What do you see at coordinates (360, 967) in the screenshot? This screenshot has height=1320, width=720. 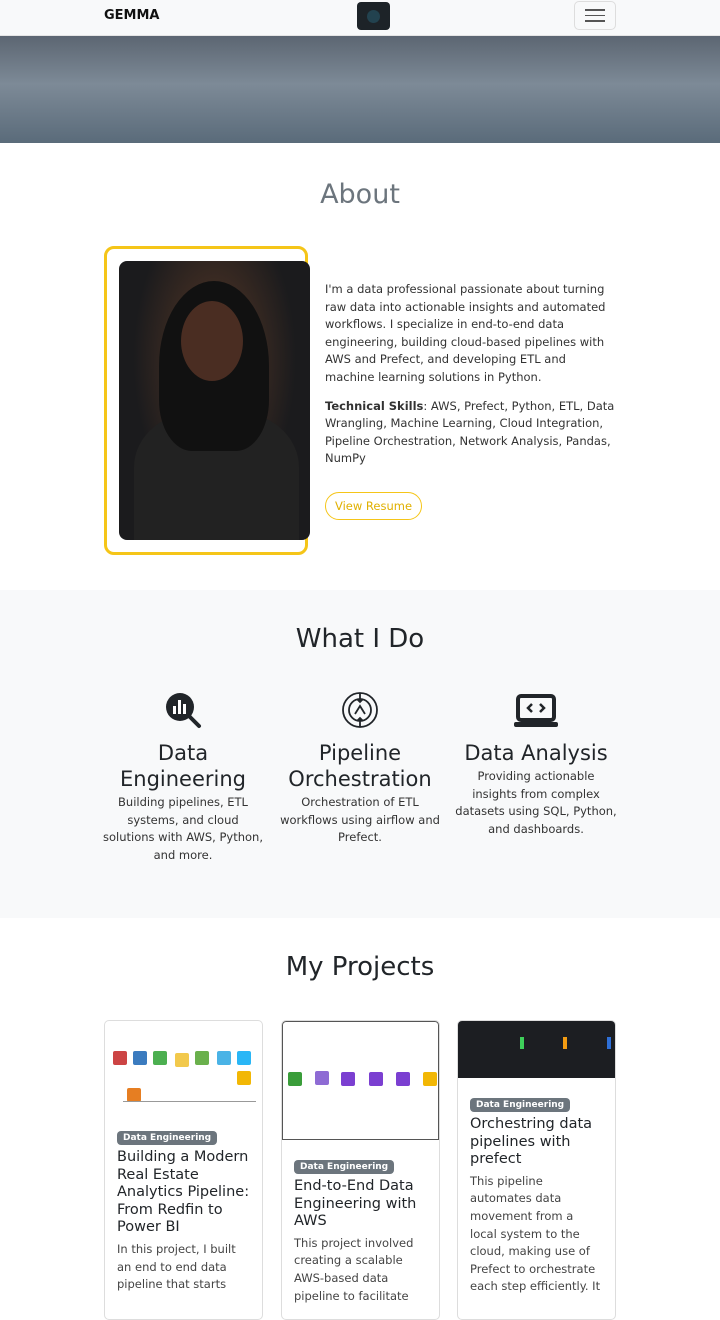 I see `projects-title: My Projects` at bounding box center [360, 967].